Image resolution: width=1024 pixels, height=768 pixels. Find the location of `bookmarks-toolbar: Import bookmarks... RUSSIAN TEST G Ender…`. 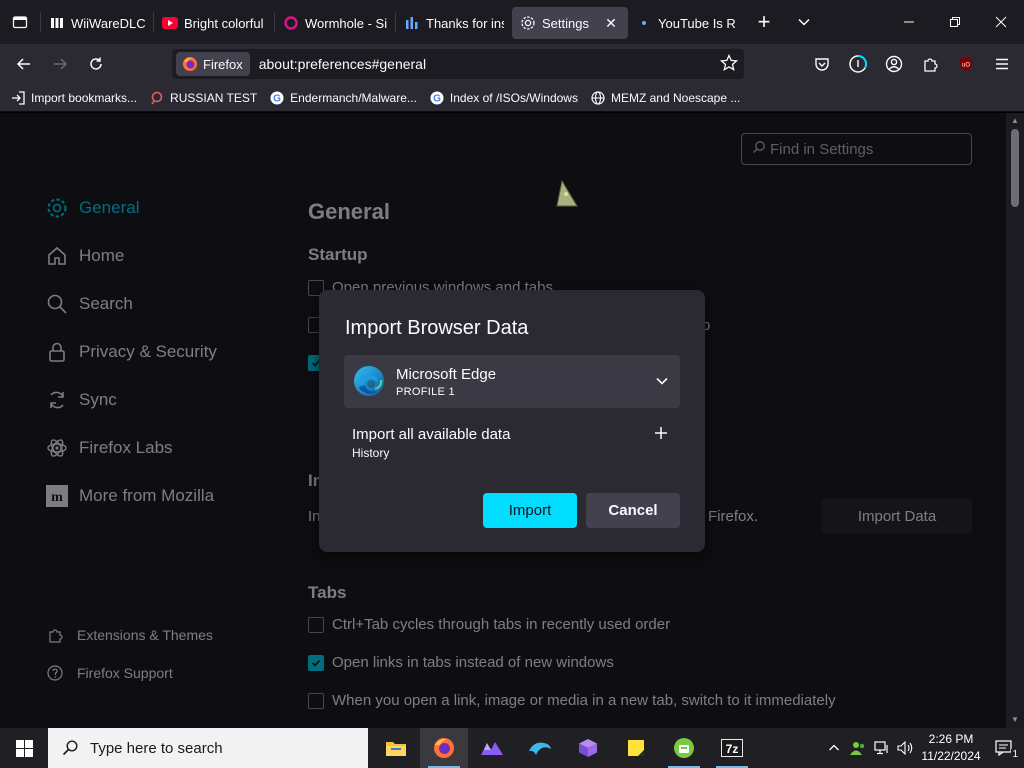

bookmarks-toolbar: Import bookmarks... RUSSIAN TEST G Ender… is located at coordinates (512, 98).